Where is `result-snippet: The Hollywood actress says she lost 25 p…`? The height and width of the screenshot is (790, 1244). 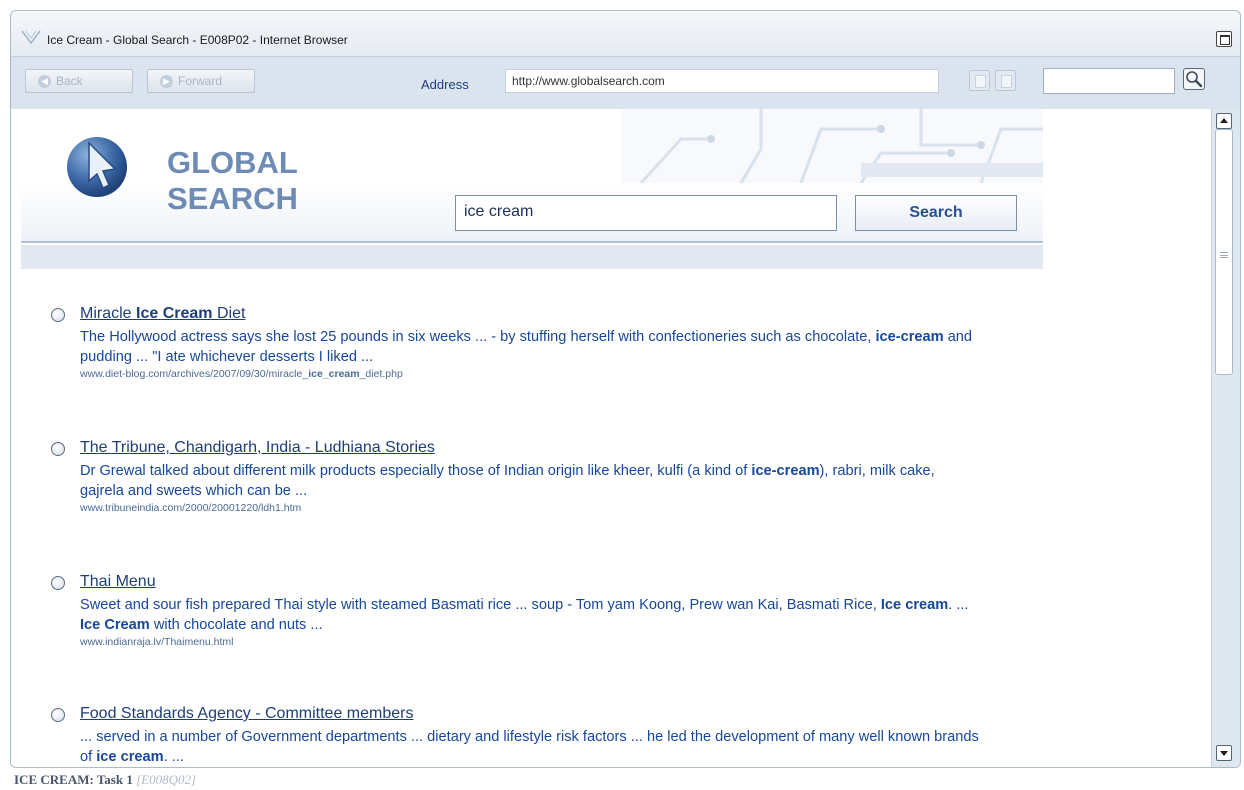
result-snippet: The Hollywood actress says she lost 25 p… is located at coordinates (530, 347).